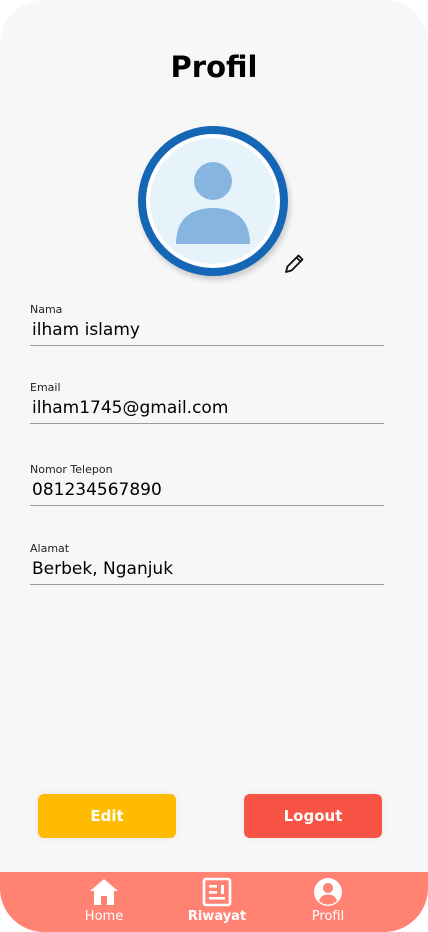  Describe the element at coordinates (50, 548) in the screenshot. I see `address-label: Alamat` at that location.